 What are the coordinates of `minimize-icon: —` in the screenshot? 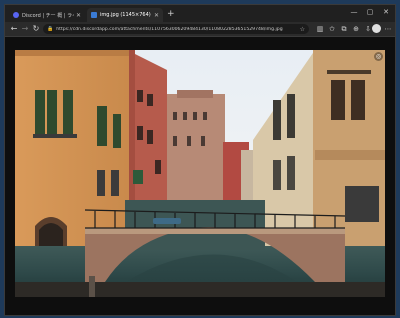 It's located at (354, 12).